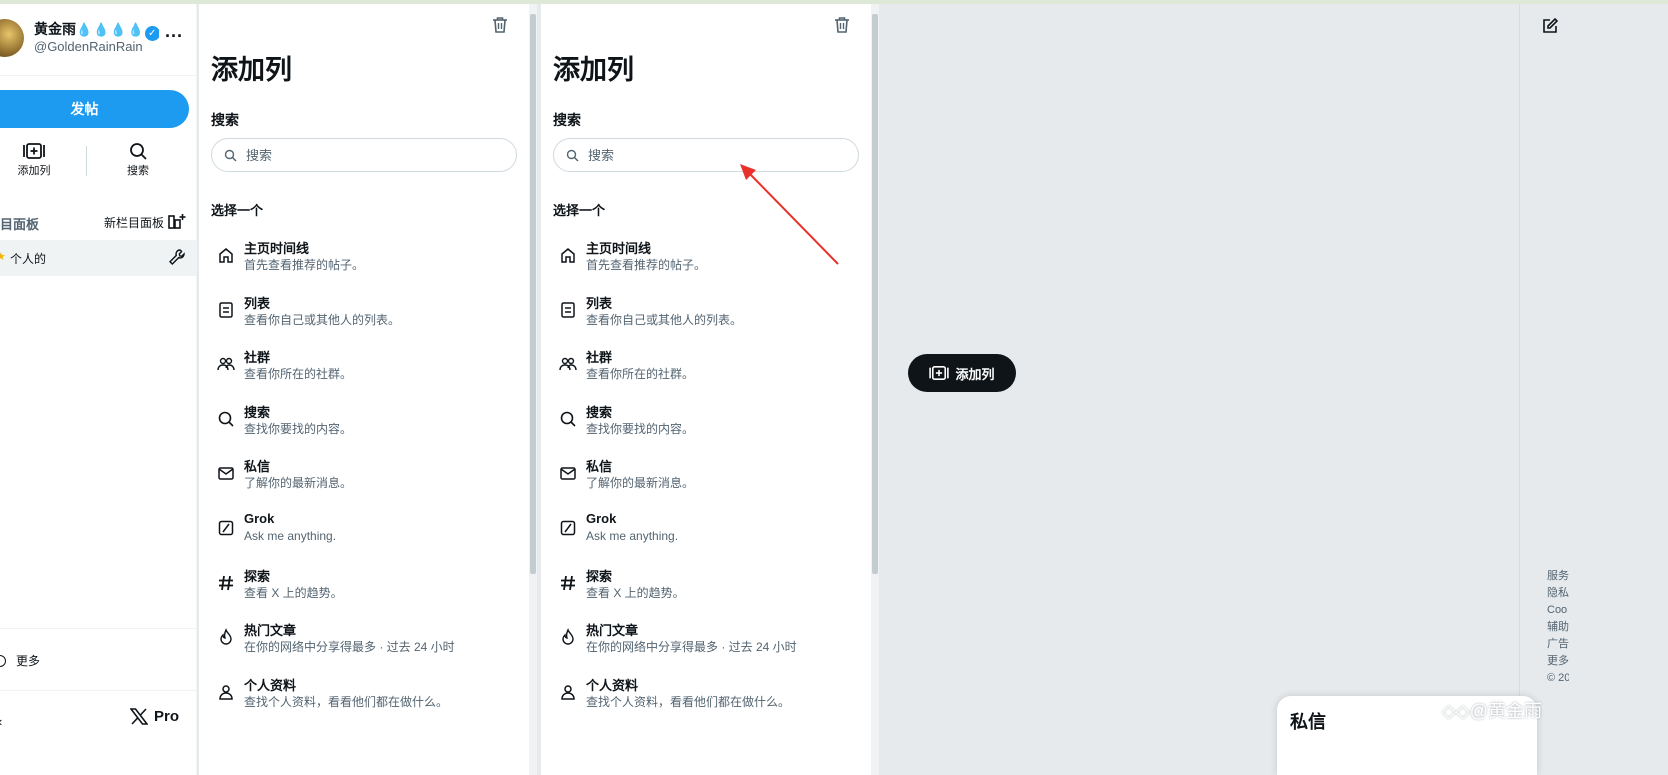 This screenshot has width=1668, height=775. Describe the element at coordinates (94, 109) in the screenshot. I see `post-button: 发帖` at that location.